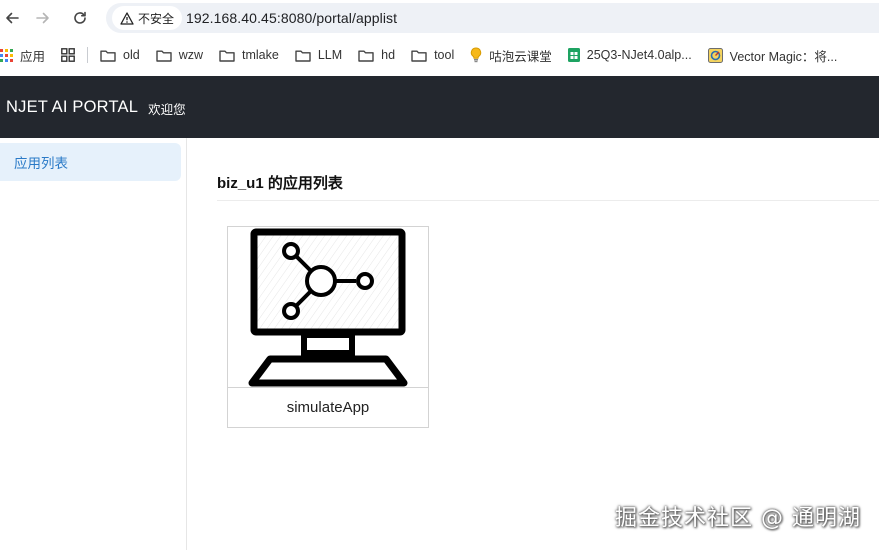 This screenshot has width=879, height=550. I want to click on back-button, so click(12, 18).